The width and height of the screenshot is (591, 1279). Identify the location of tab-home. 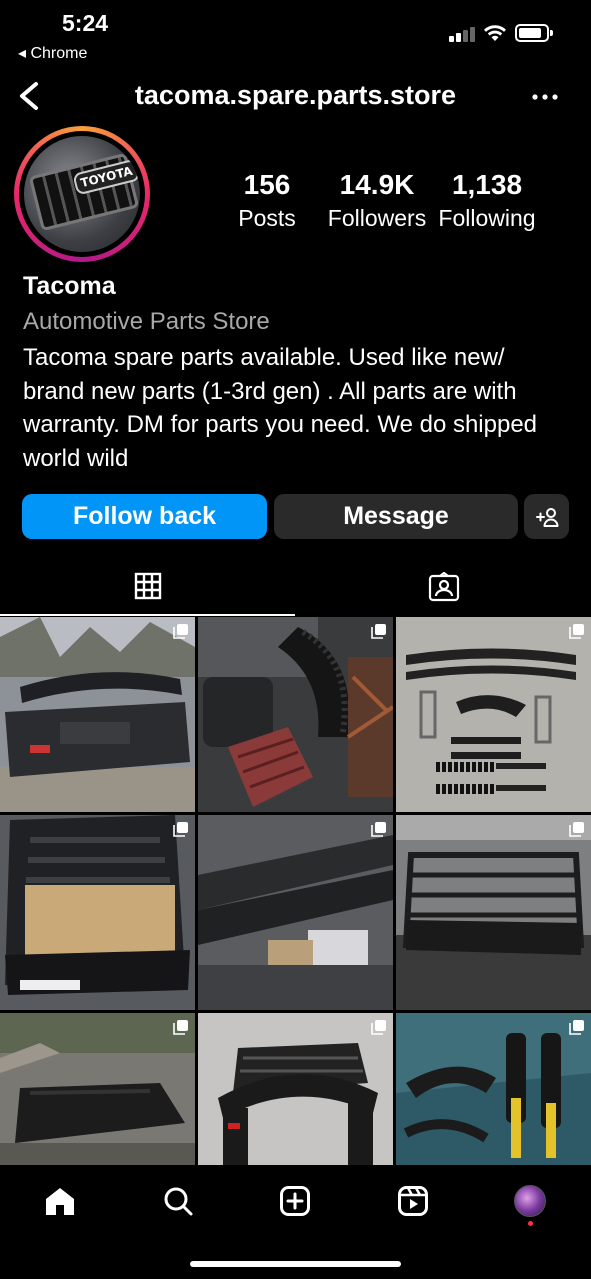
(60, 1201).